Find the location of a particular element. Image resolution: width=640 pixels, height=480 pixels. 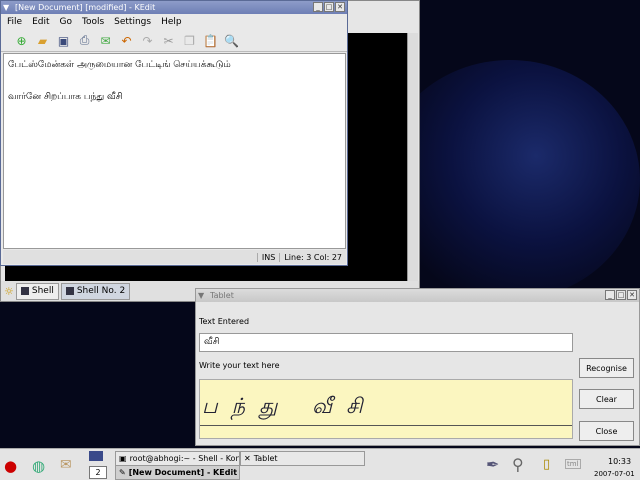

statusbar: INS Line: 3 Col: 27 is located at coordinates (174, 257).